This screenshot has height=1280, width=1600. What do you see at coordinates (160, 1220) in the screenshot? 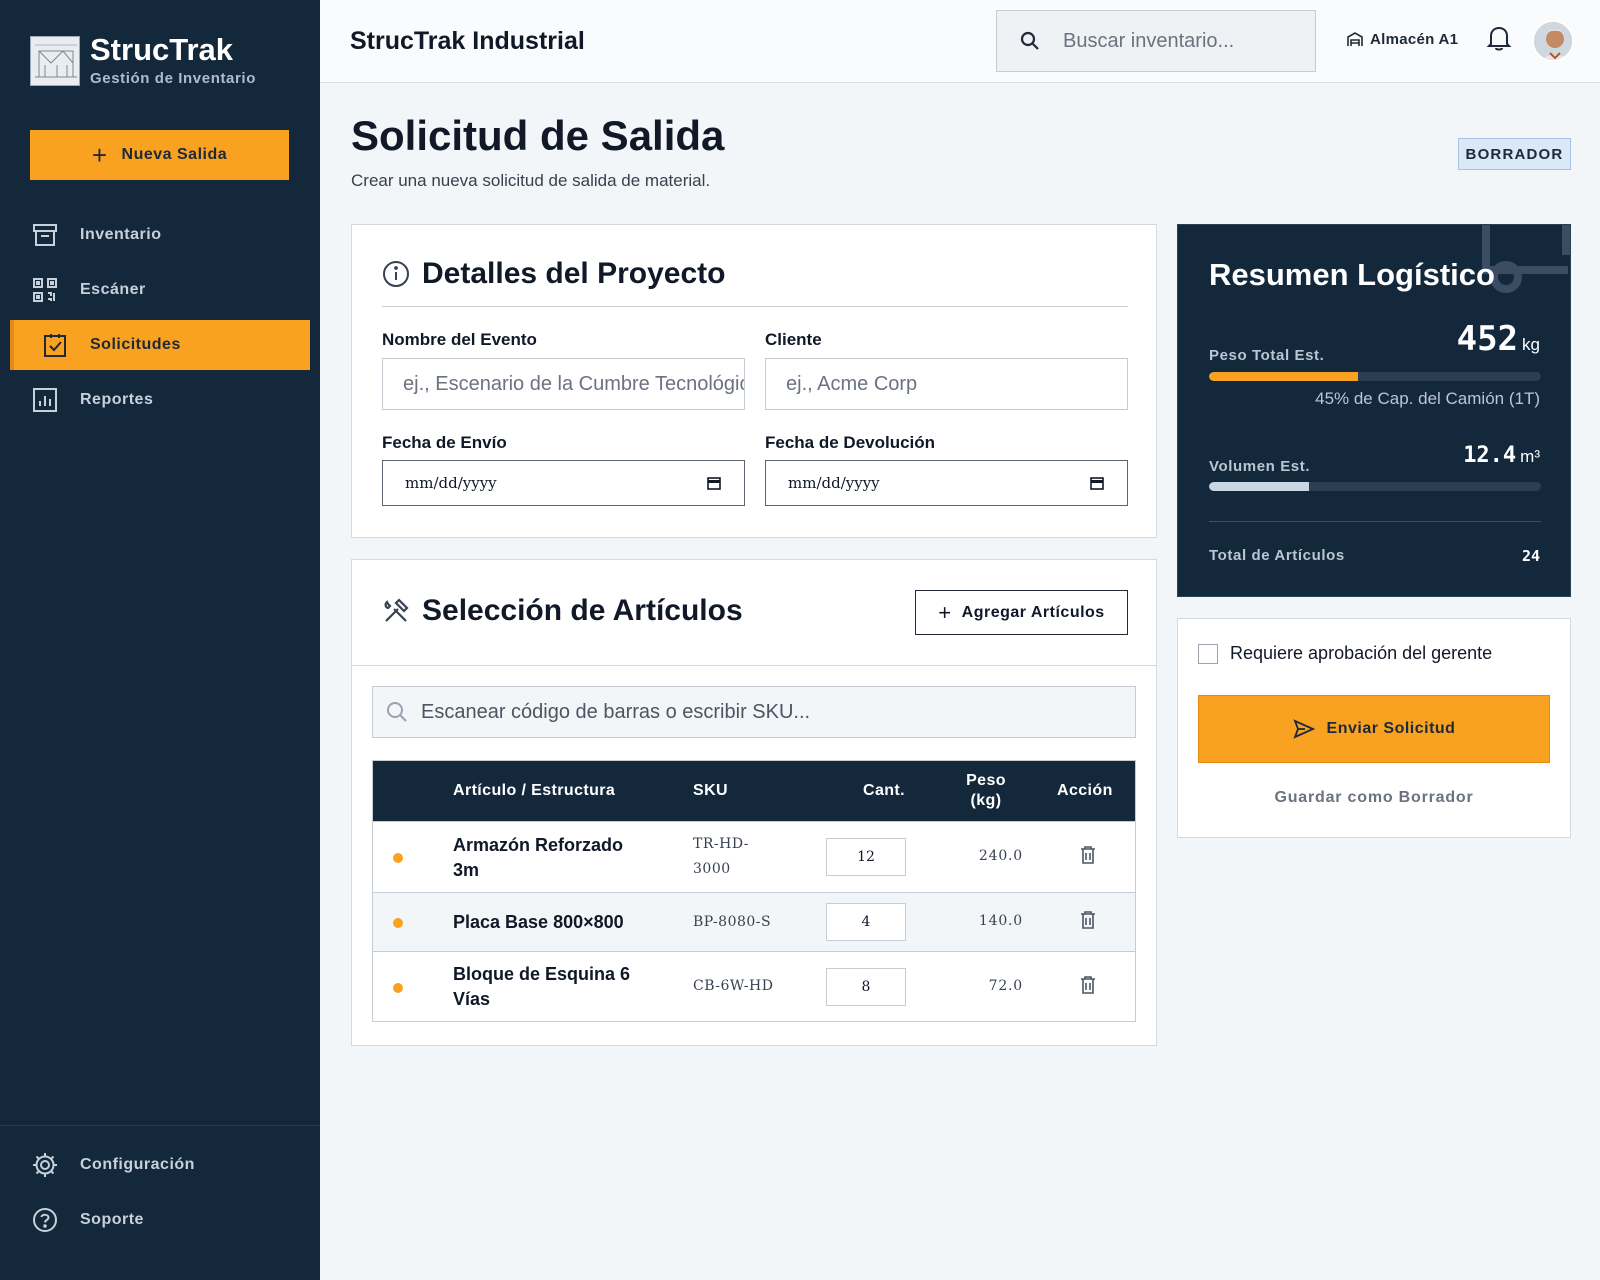
I see `sidebar-item-soporte: Soporte` at bounding box center [160, 1220].